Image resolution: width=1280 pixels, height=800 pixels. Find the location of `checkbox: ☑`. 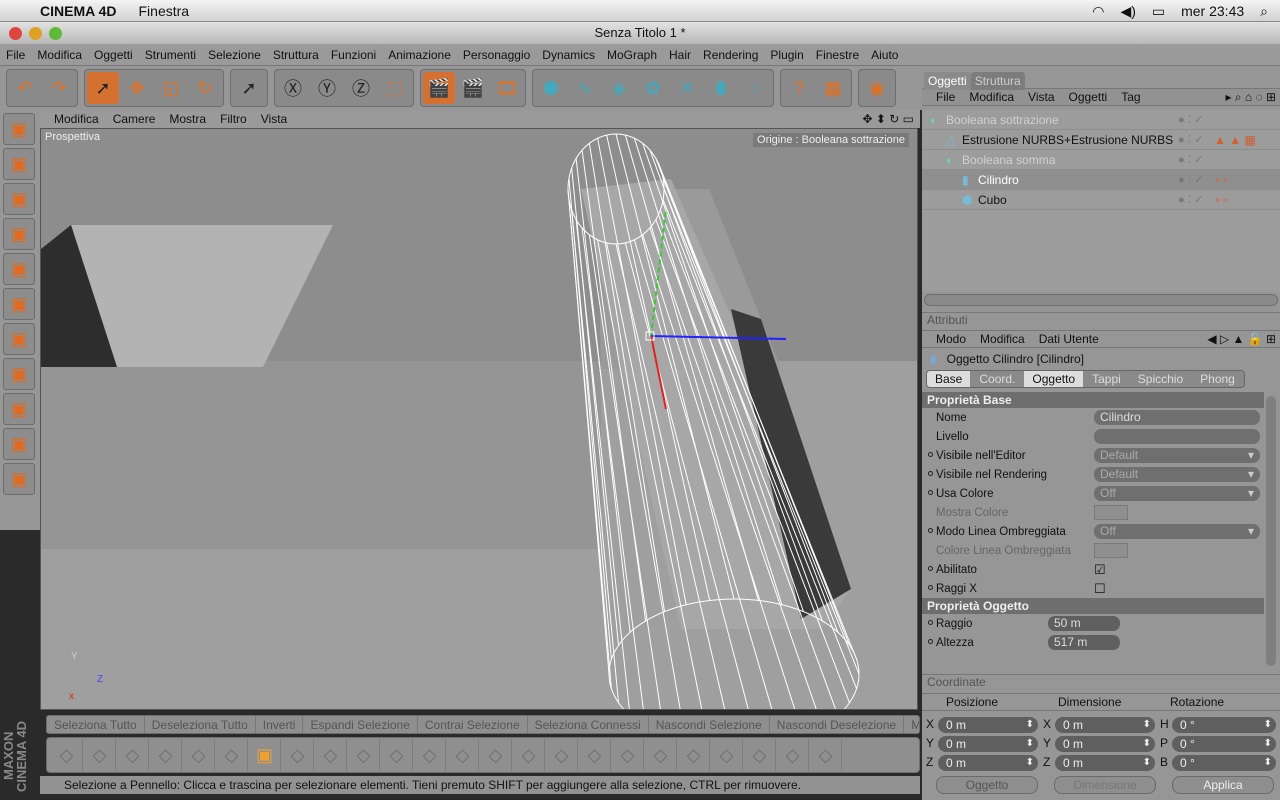

checkbox: ☑ is located at coordinates (1100, 570).